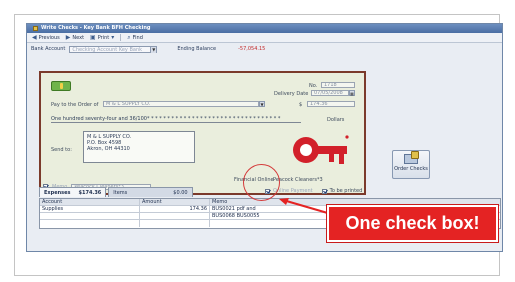 The width and height of the screenshot is (515, 282). I want to click on window-title: Write Checks - Key Bank BFH Checking, so click(96, 28).